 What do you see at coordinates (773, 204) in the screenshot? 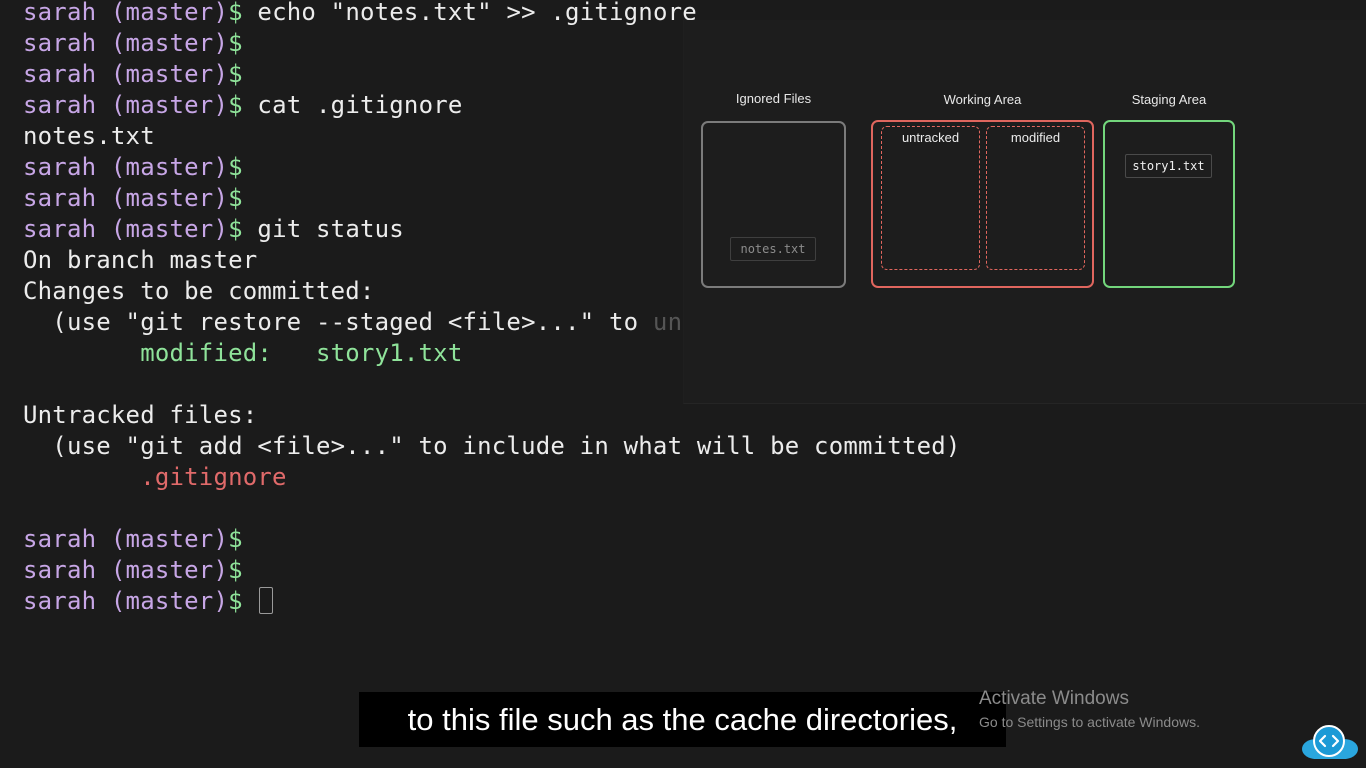
I see `ignored-files-box` at bounding box center [773, 204].